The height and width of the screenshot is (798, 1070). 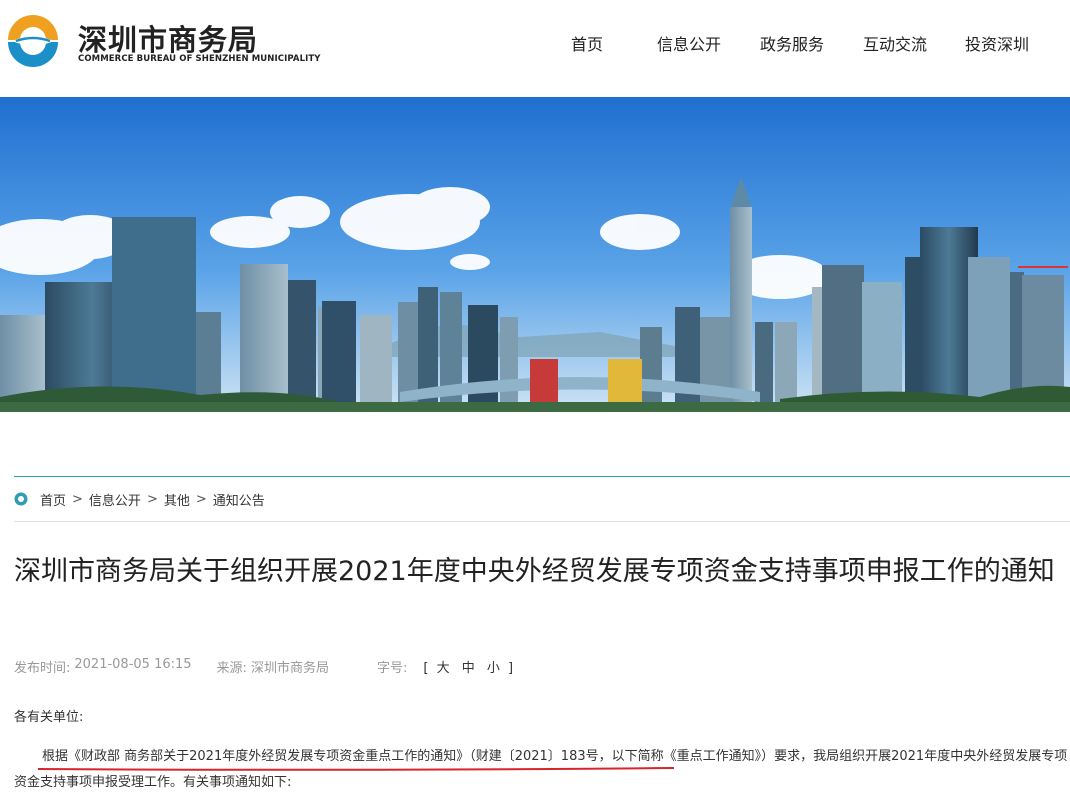 I want to click on font-size-bracket-close: ], so click(x=511, y=668).